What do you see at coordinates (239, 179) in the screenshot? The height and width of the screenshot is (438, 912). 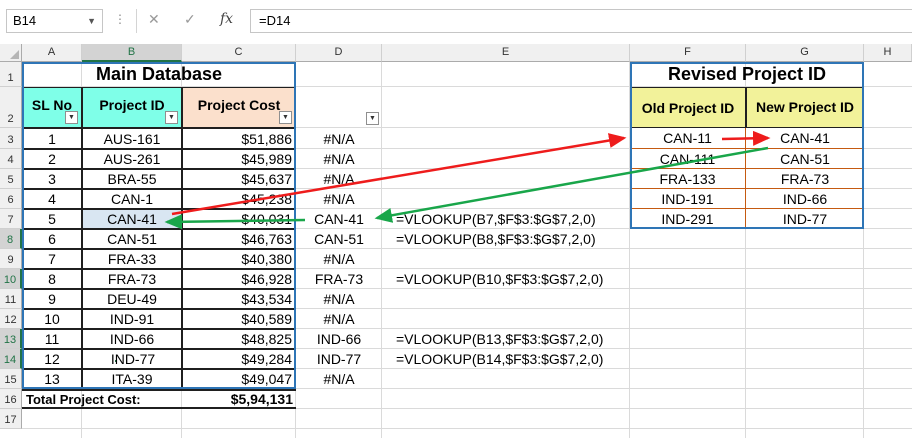 I see `project-cost-cell: $45,637` at bounding box center [239, 179].